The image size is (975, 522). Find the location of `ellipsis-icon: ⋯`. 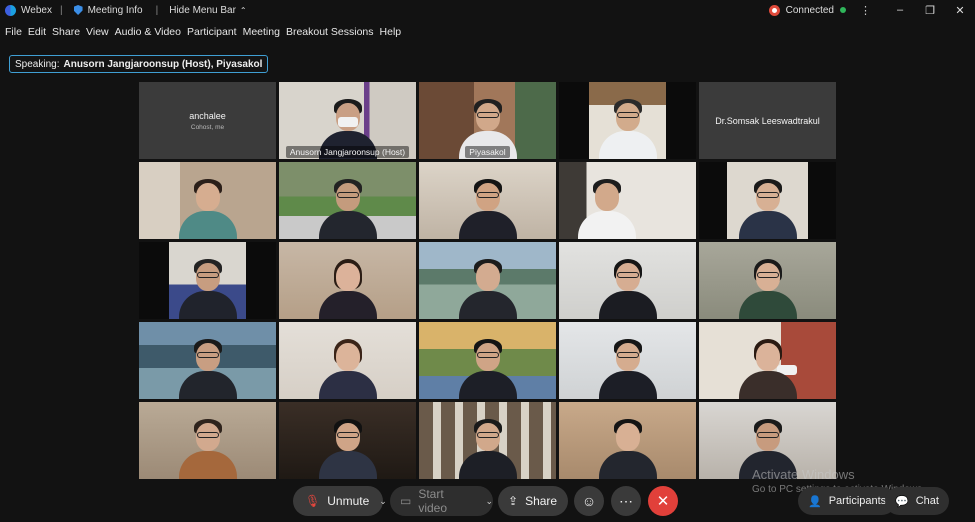

ellipsis-icon: ⋯ is located at coordinates (626, 500).